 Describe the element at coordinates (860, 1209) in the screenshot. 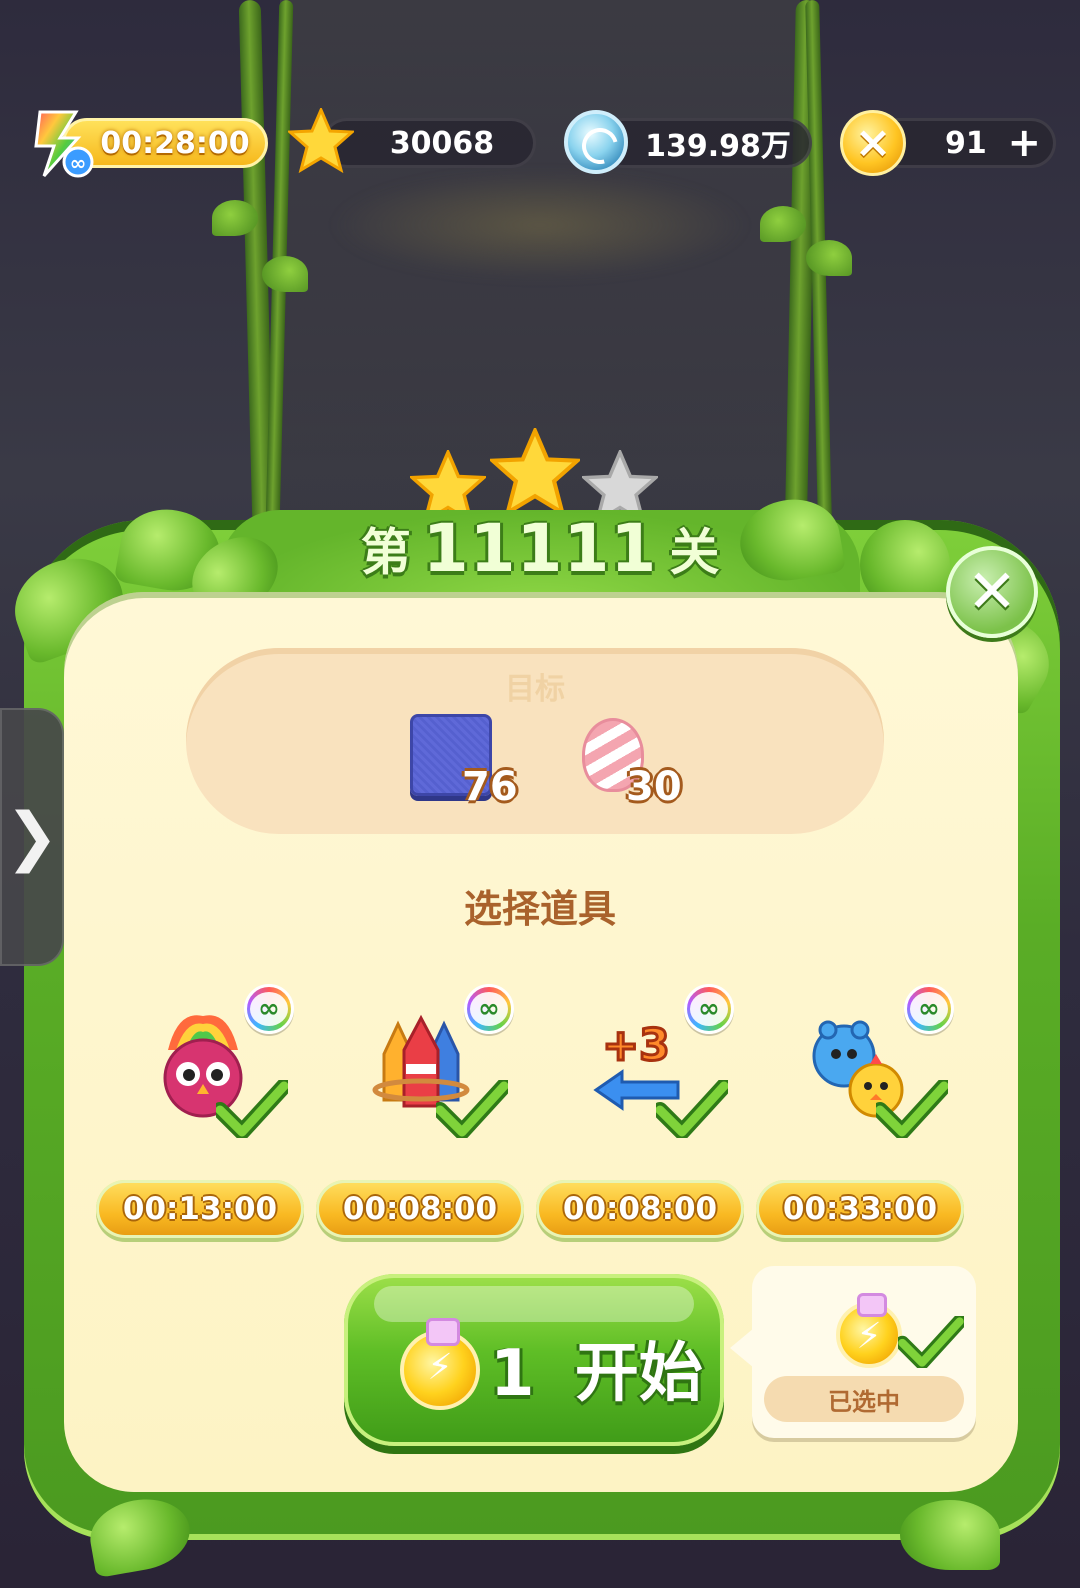

I see `booster-timer-4: 00:33:00` at that location.